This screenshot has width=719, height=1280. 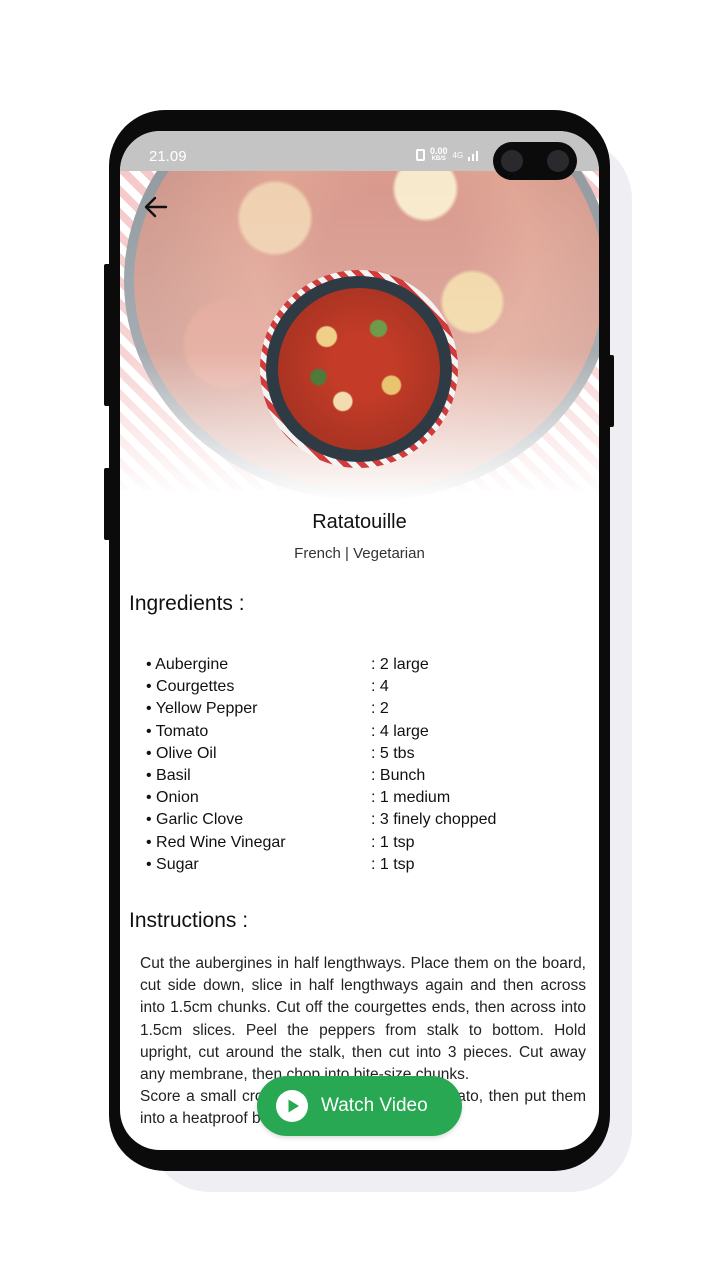 I want to click on list-item: Courgettes : 4, so click(x=366, y=689).